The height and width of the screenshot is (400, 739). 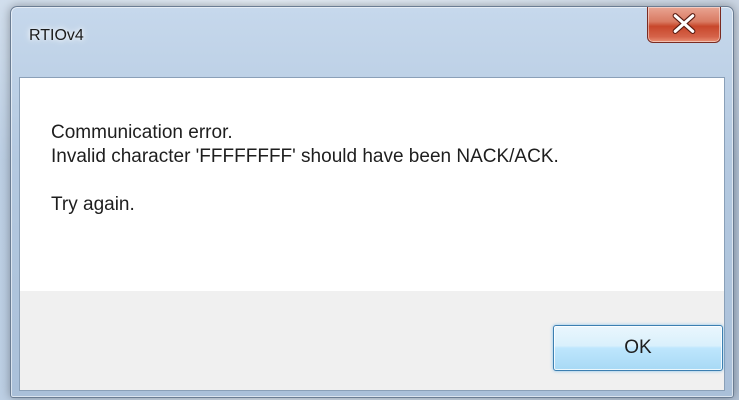 I want to click on close-icon, so click(x=684, y=23).